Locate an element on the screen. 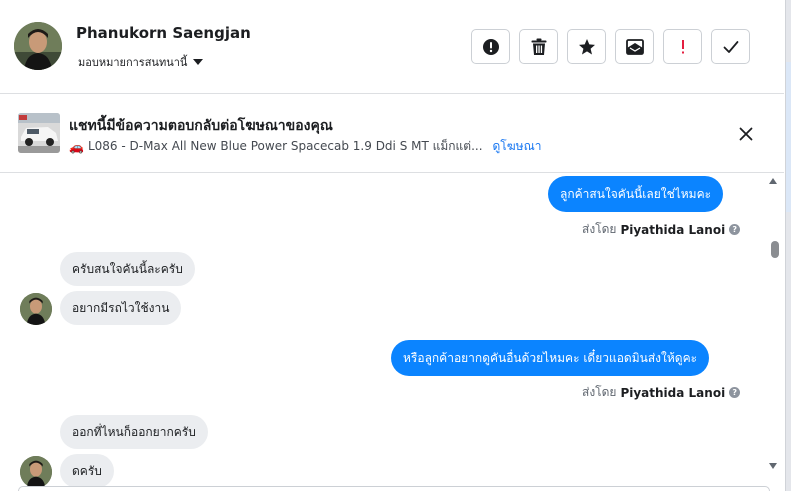 The height and width of the screenshot is (491, 791). archive-envelope-icon is located at coordinates (634, 46).